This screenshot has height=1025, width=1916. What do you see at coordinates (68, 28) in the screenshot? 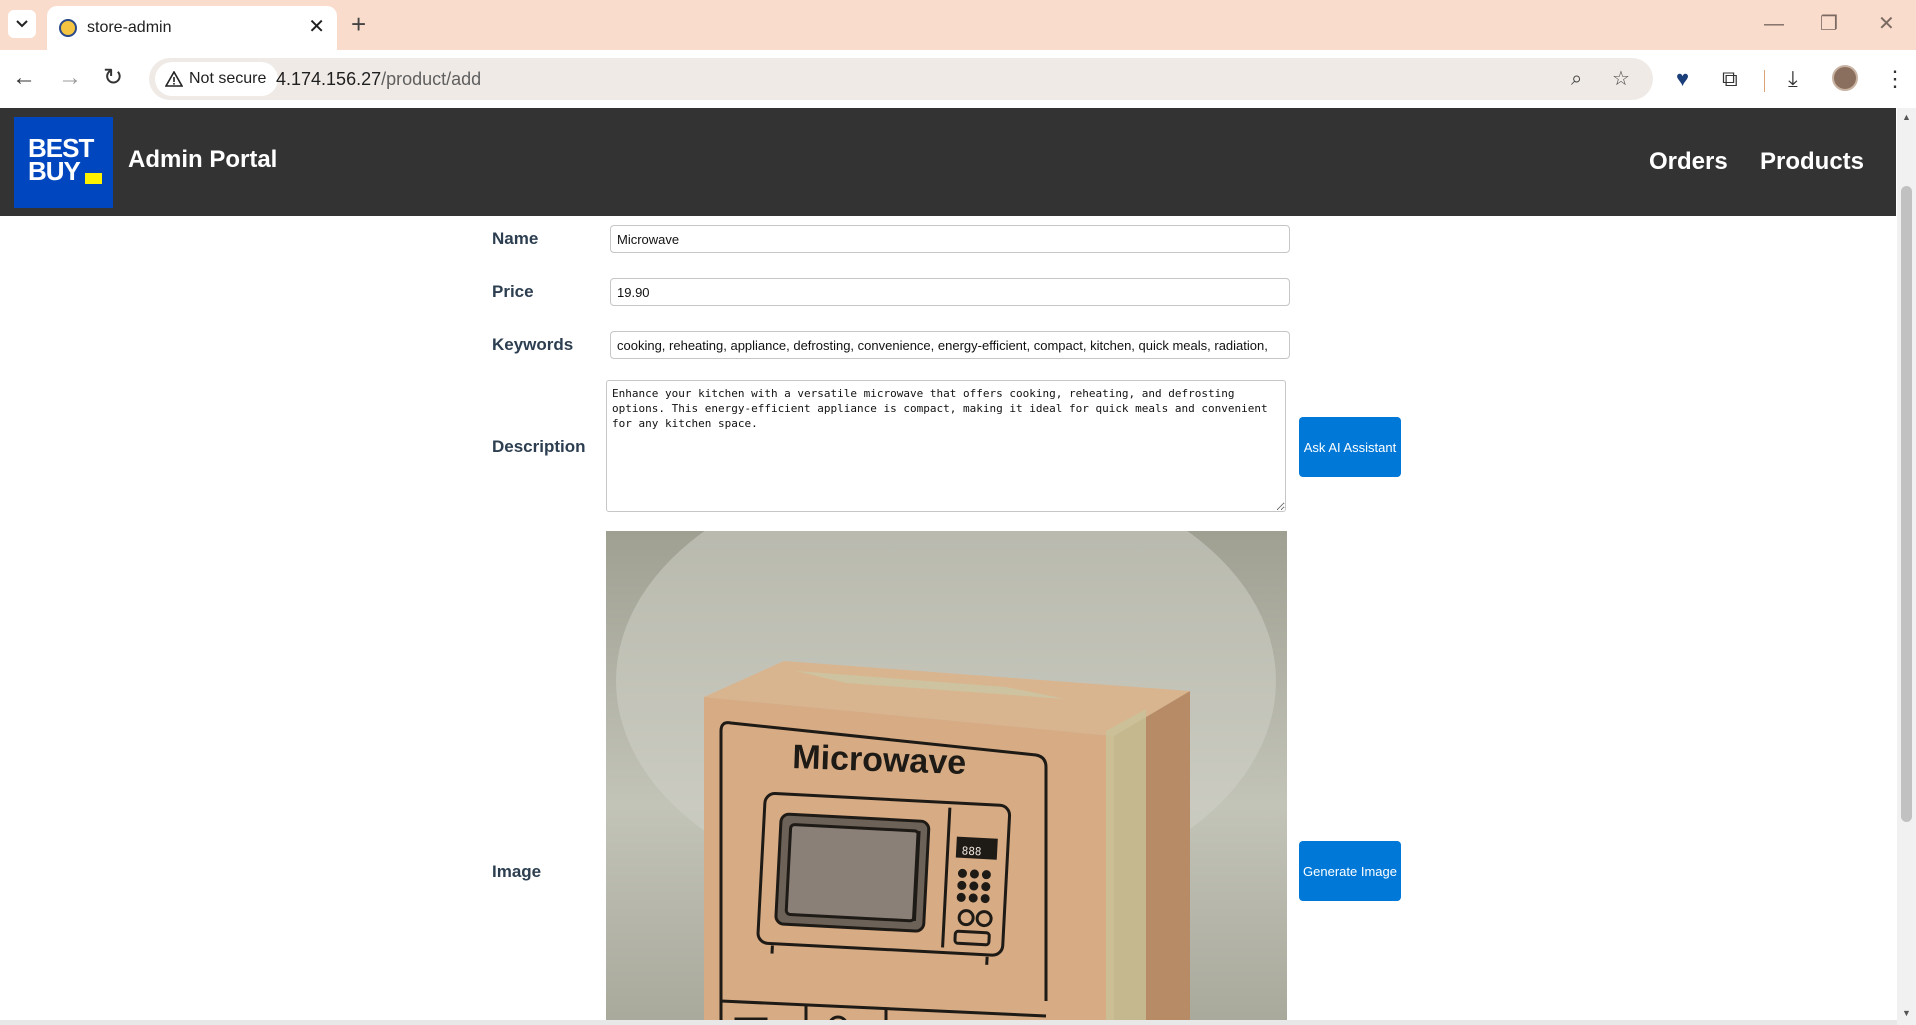
I see `favicon-icon` at bounding box center [68, 28].